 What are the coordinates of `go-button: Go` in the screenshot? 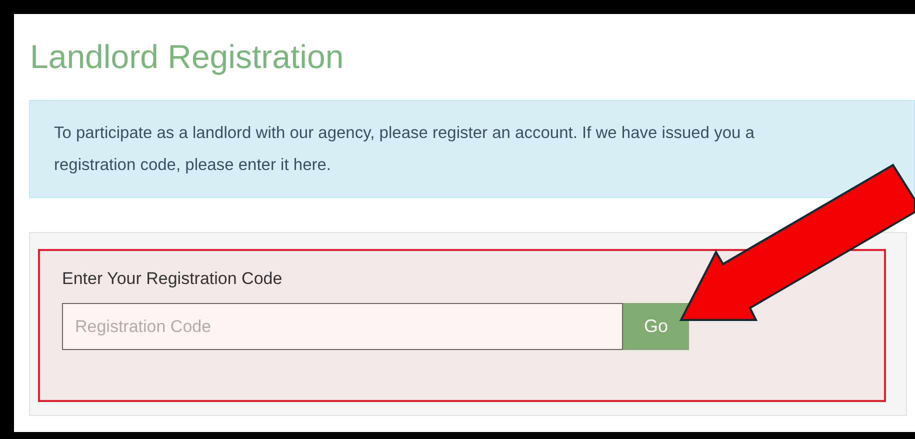 It's located at (656, 326).